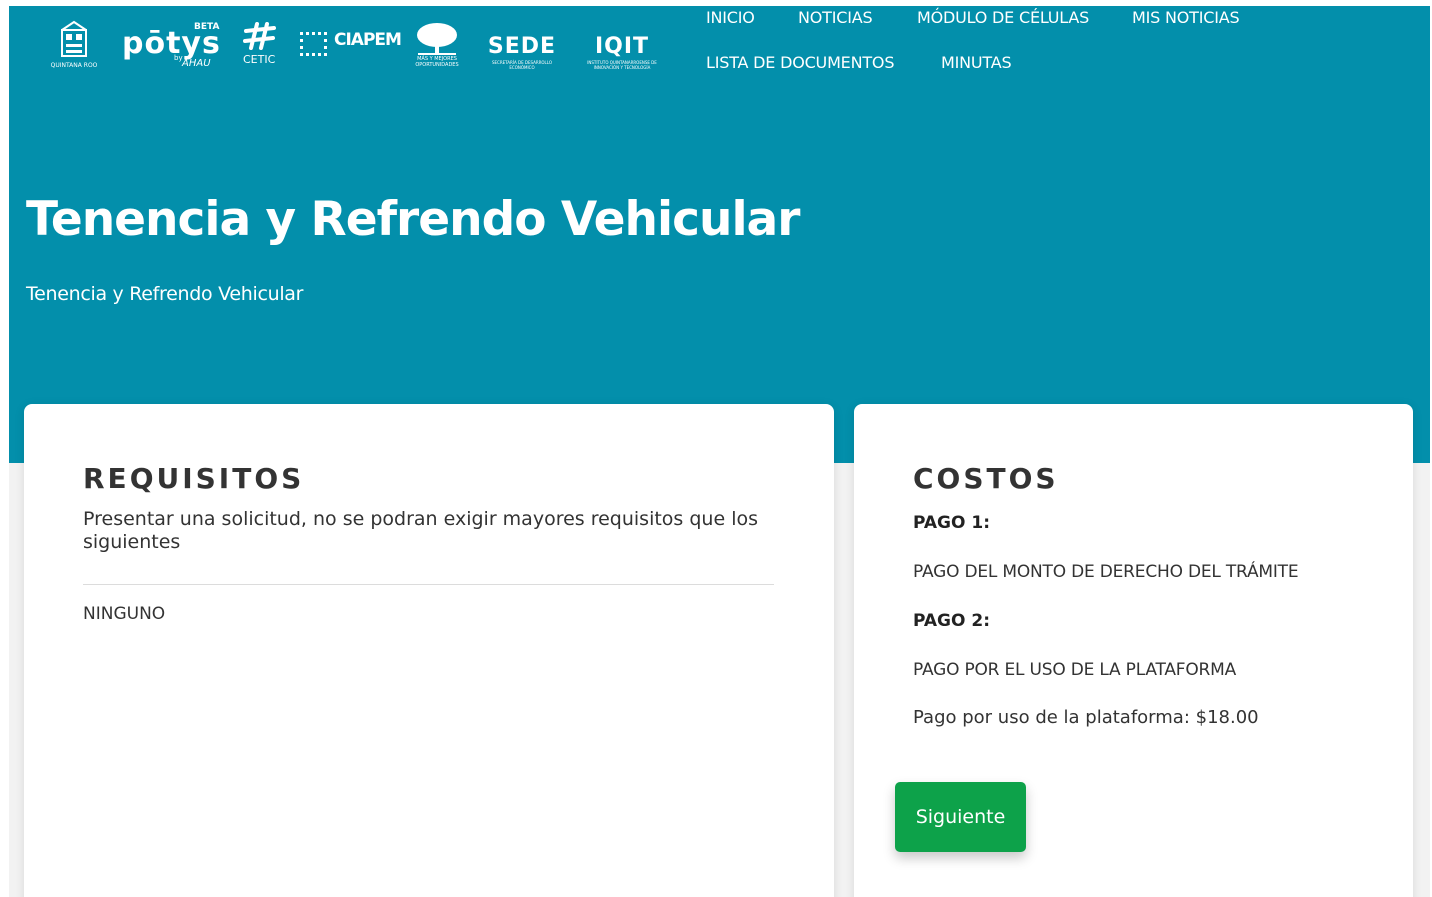 This screenshot has width=1432, height=897. What do you see at coordinates (196, 63) in the screenshot?
I see `potys-brand-label: AHAU` at bounding box center [196, 63].